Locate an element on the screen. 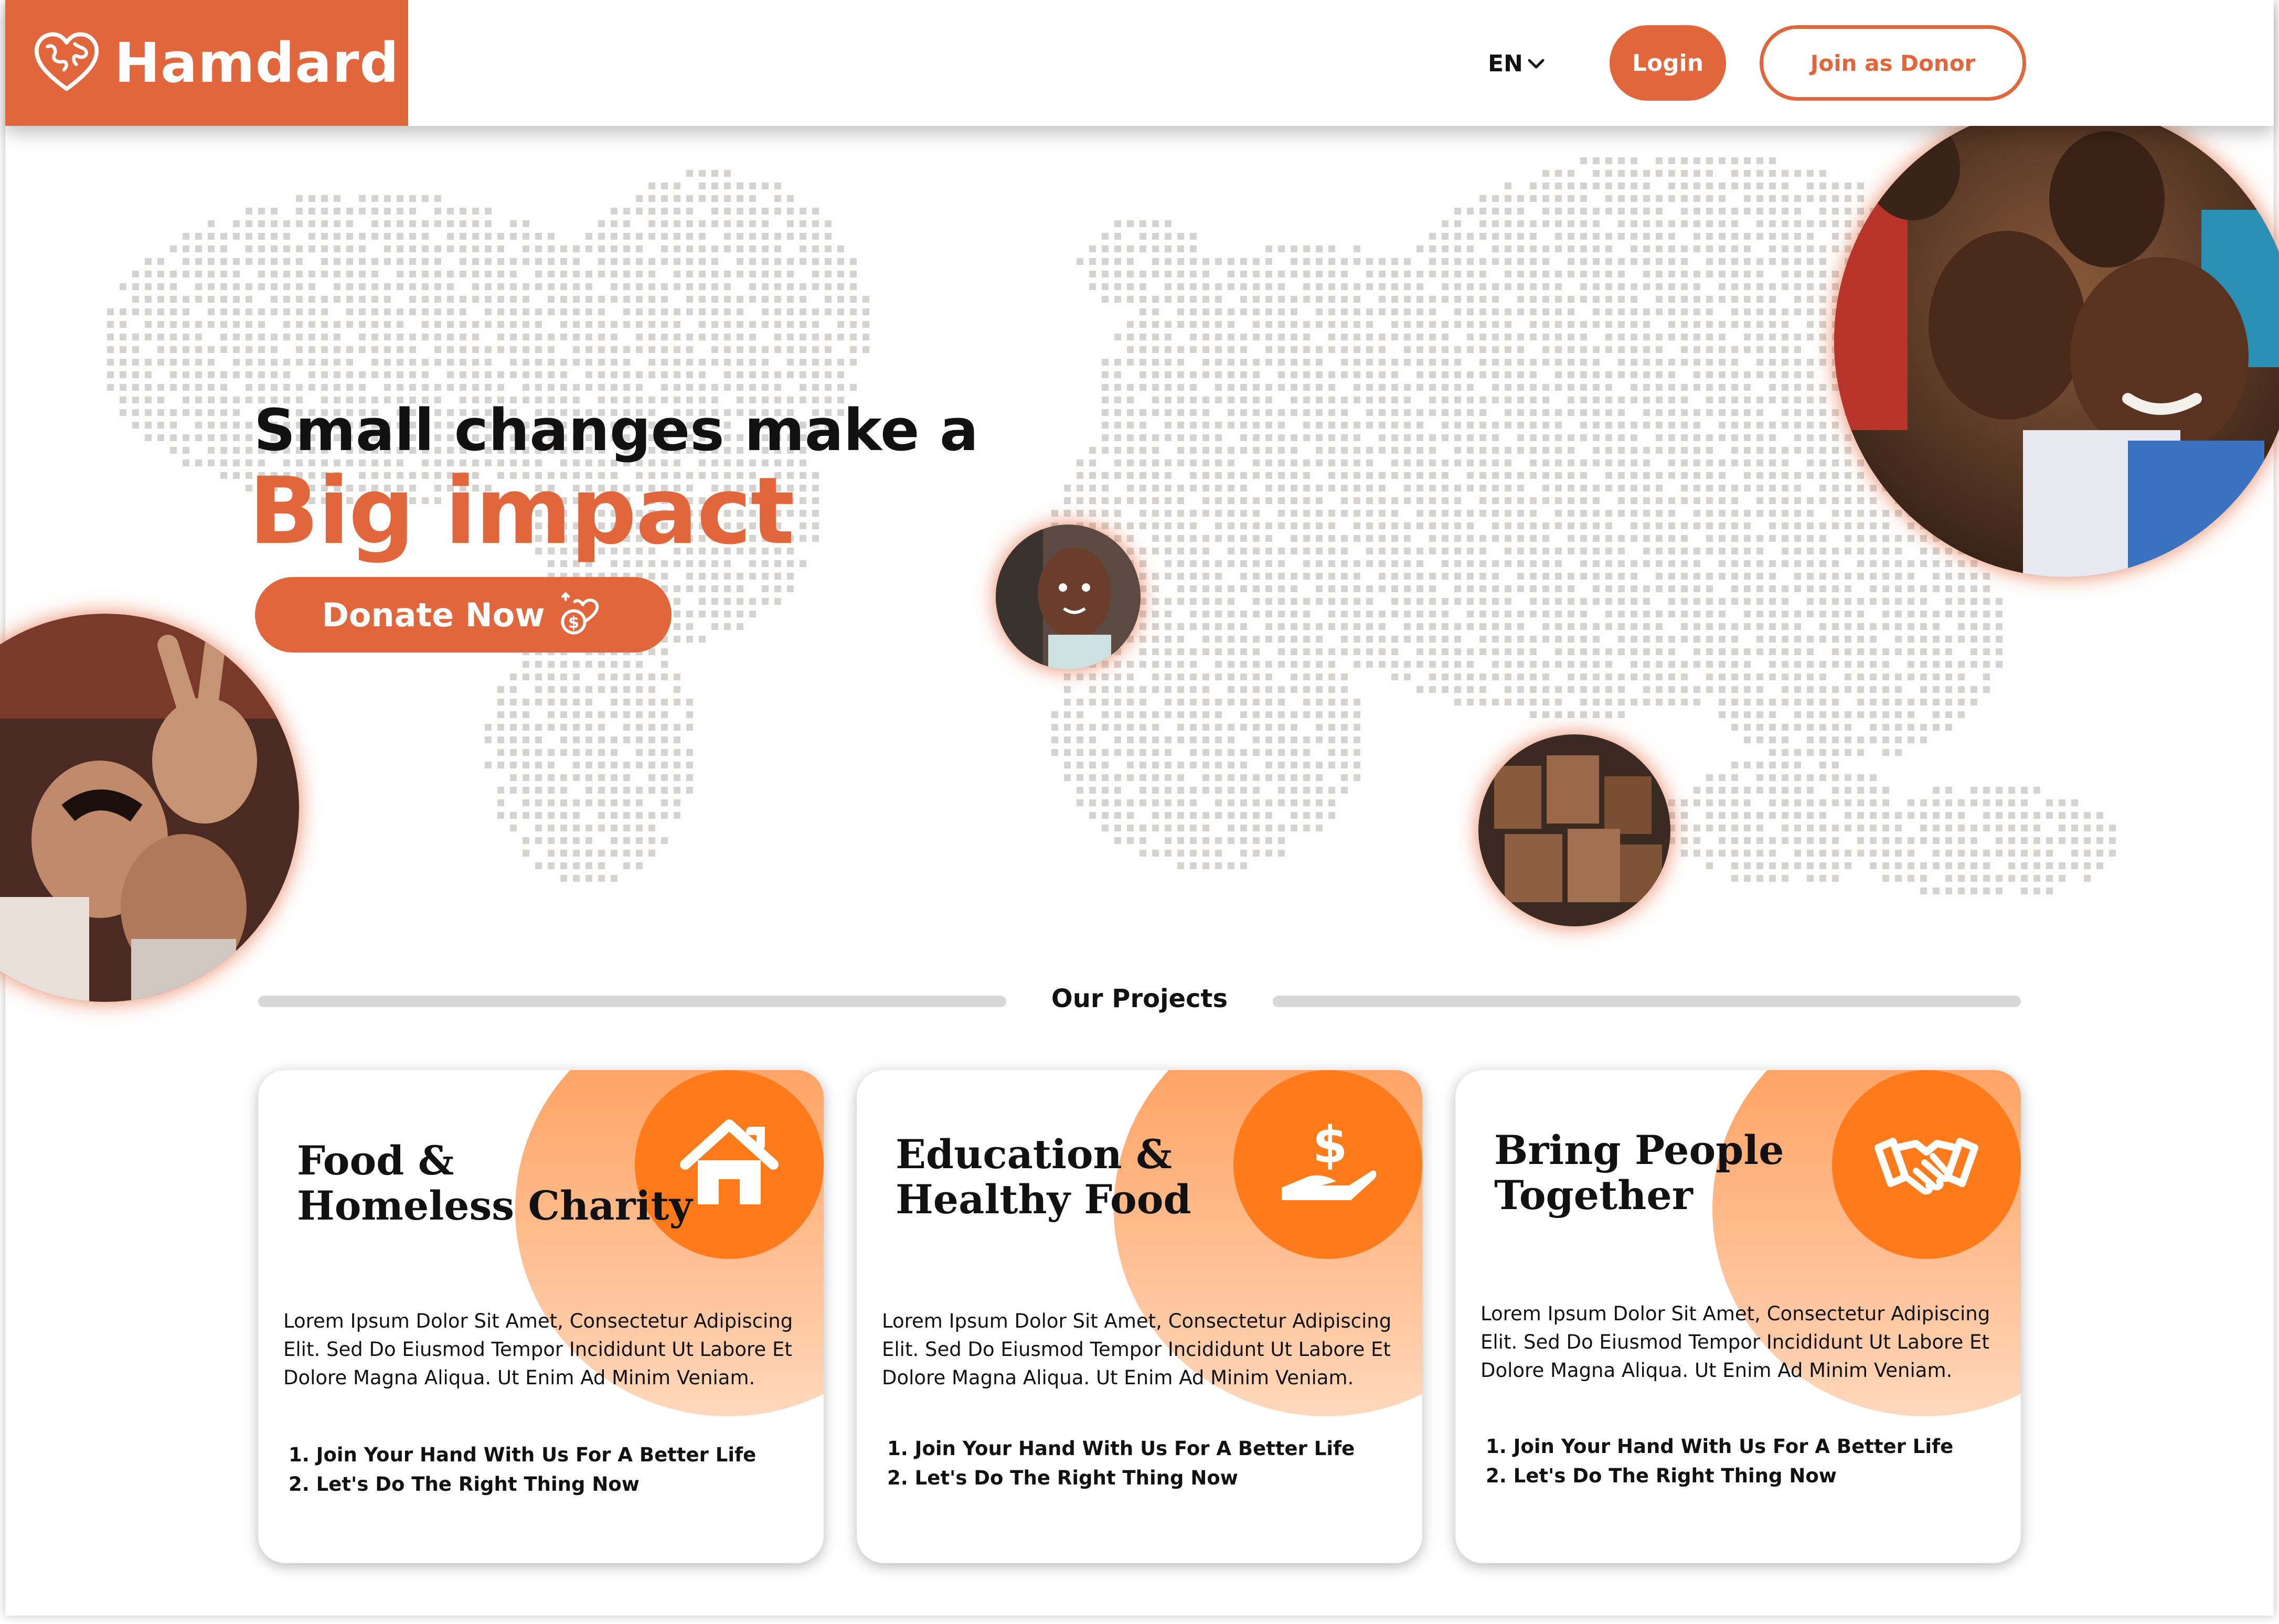  language-selector: EN is located at coordinates (1516, 63).